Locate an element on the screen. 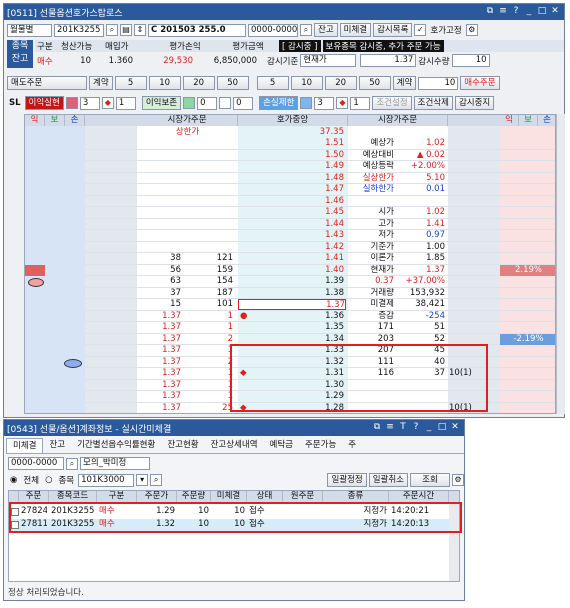 This screenshot has height=608, width=570. price-cell: 1.34 is located at coordinates (291, 339).